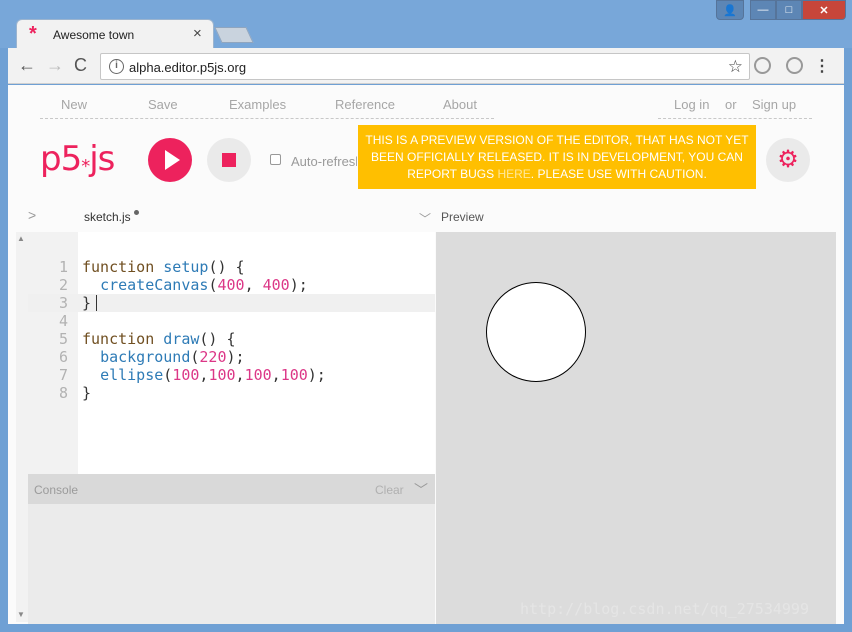 Image resolution: width=852 pixels, height=632 pixels. I want to click on nav-examples: Examples, so click(257, 104).